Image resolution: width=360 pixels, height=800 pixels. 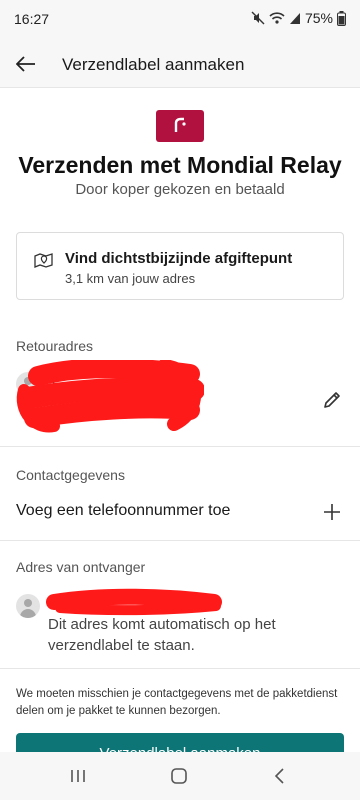 What do you see at coordinates (258, 18) in the screenshot?
I see `mute-icon` at bounding box center [258, 18].